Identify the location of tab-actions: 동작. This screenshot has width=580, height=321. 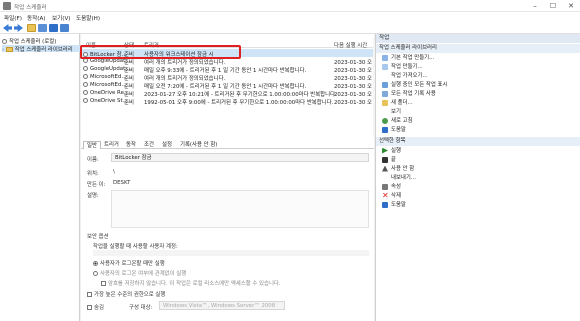
(131, 145).